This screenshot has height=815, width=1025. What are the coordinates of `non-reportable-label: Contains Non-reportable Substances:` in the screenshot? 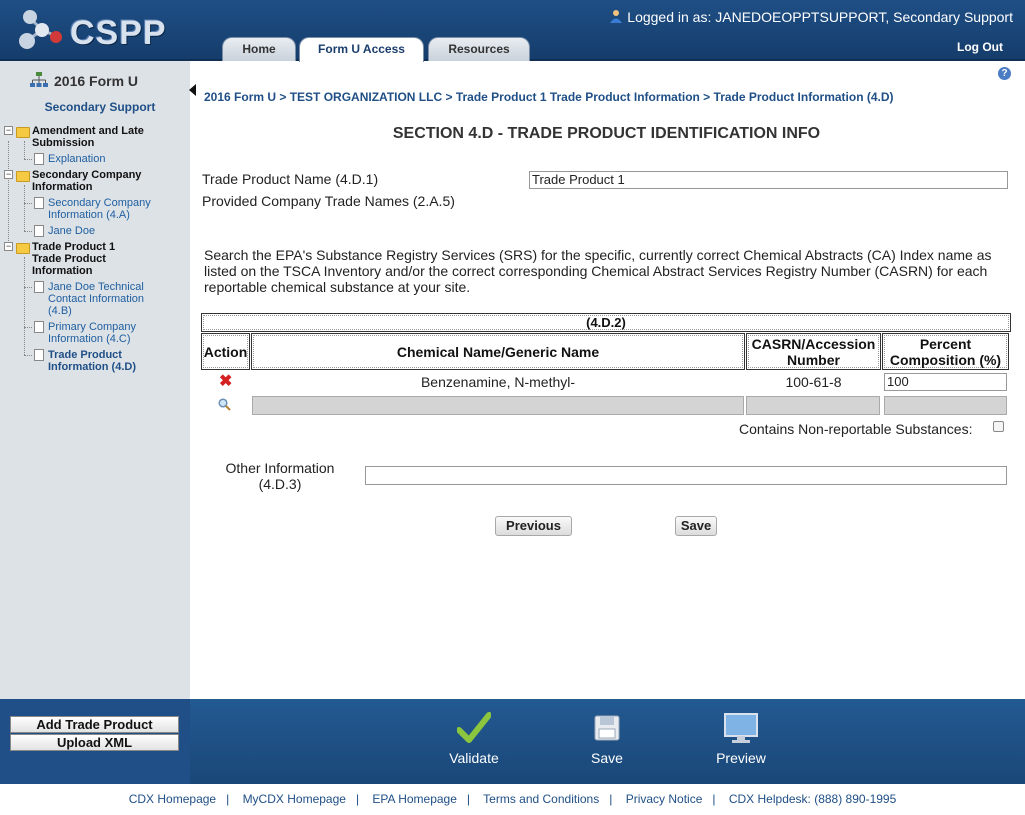 It's located at (856, 429).